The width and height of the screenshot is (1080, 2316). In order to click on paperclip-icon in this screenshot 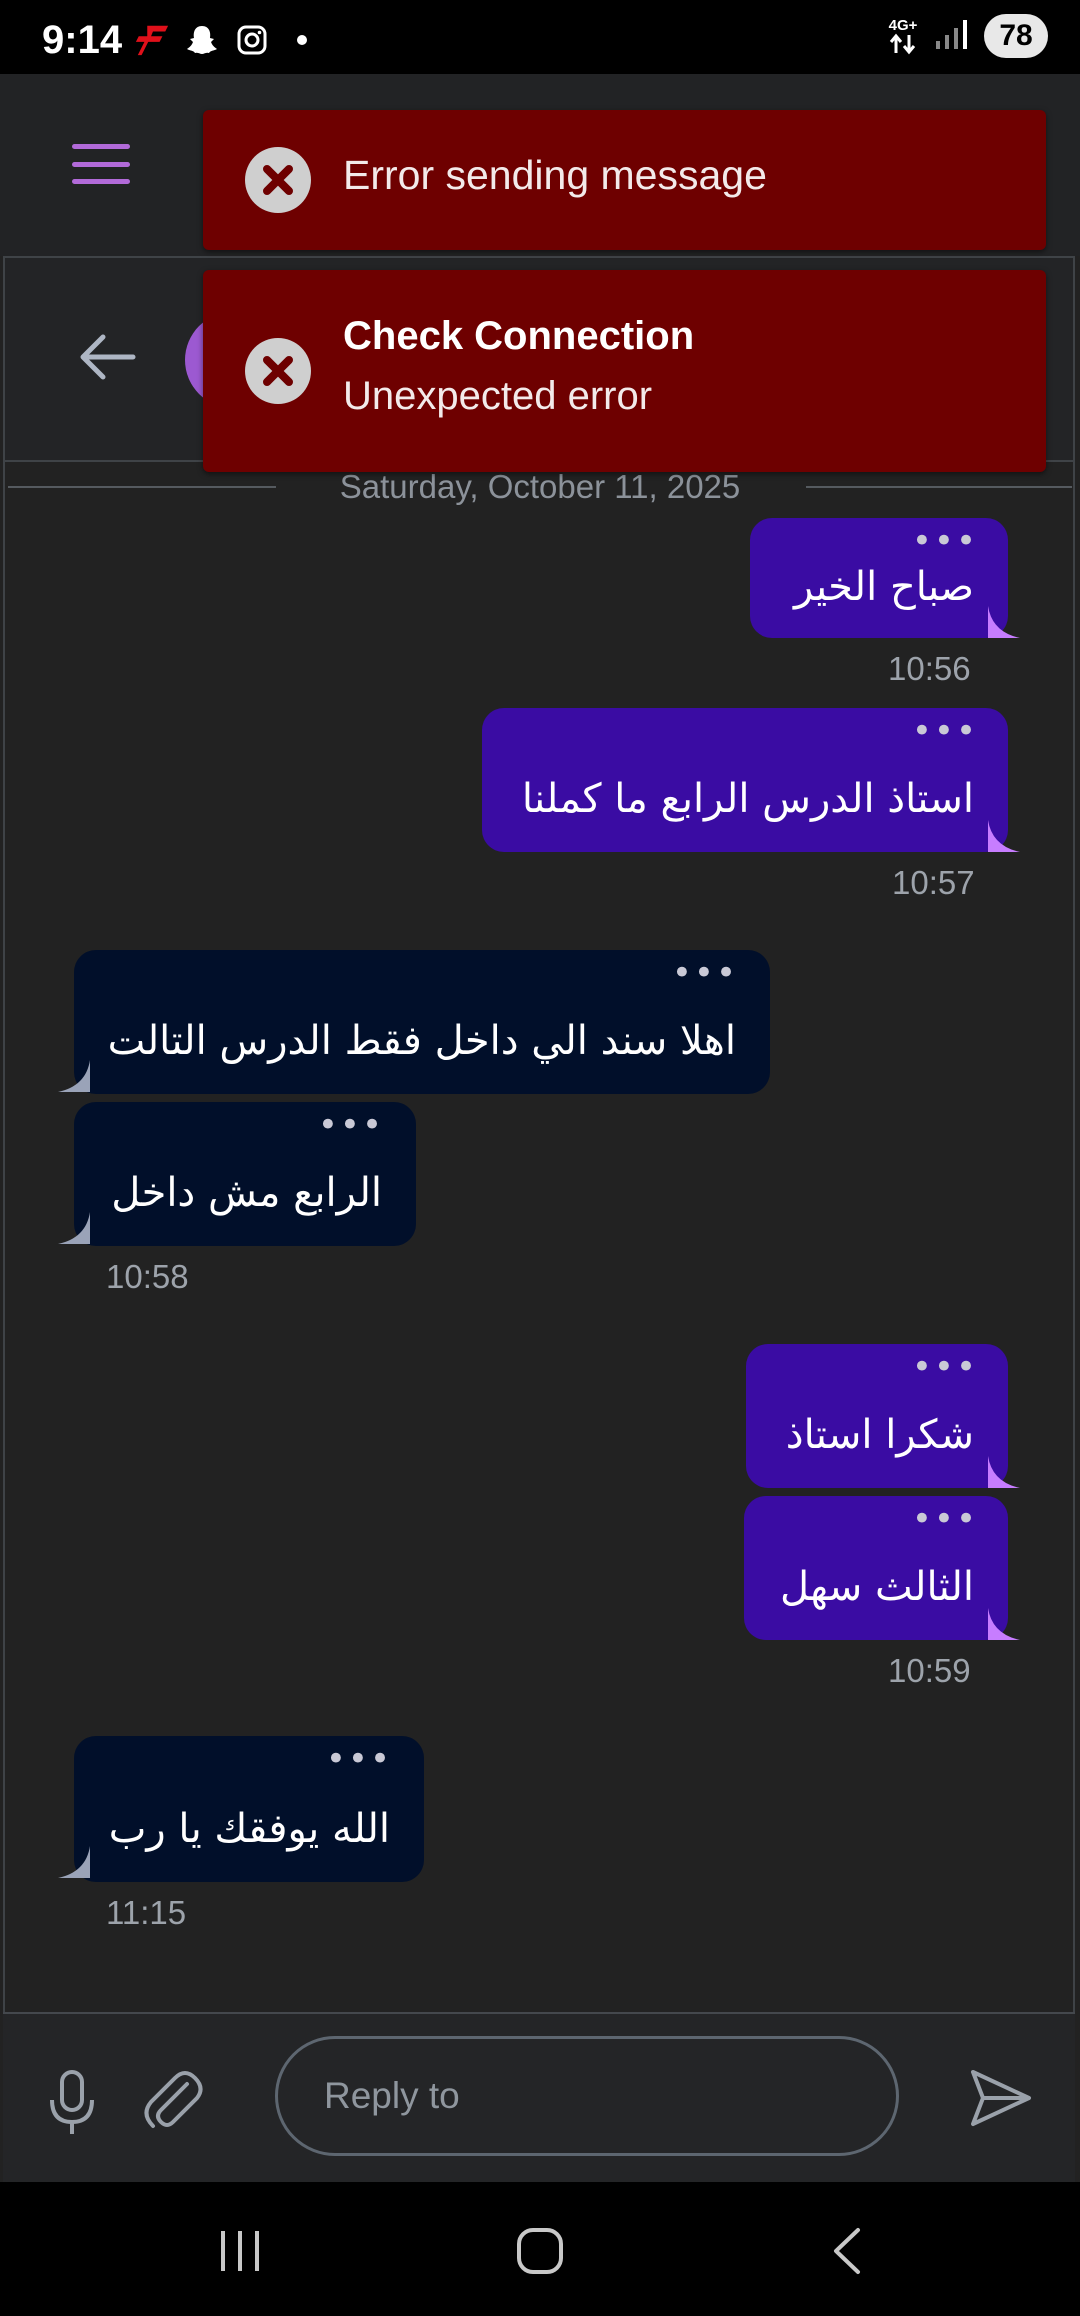, I will do `click(173, 2101)`.